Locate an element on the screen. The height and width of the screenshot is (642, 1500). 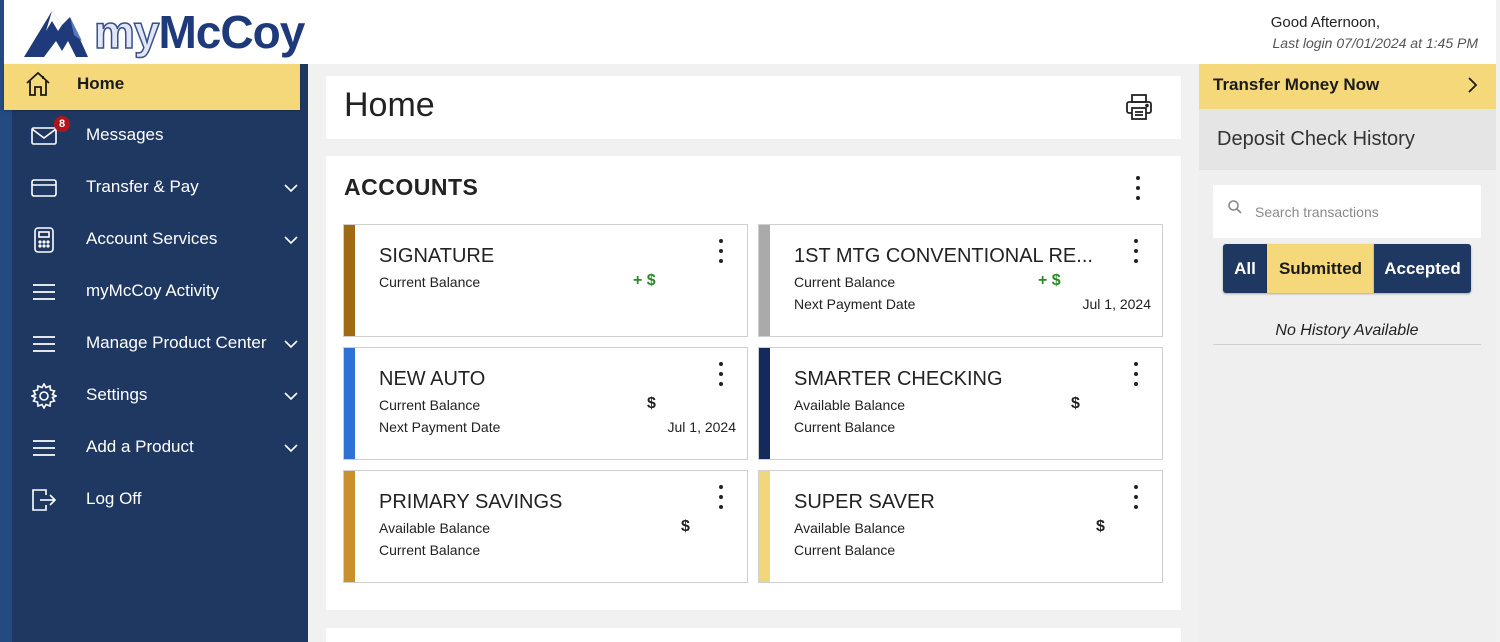
mountain-logo-icon is located at coordinates (56, 34).